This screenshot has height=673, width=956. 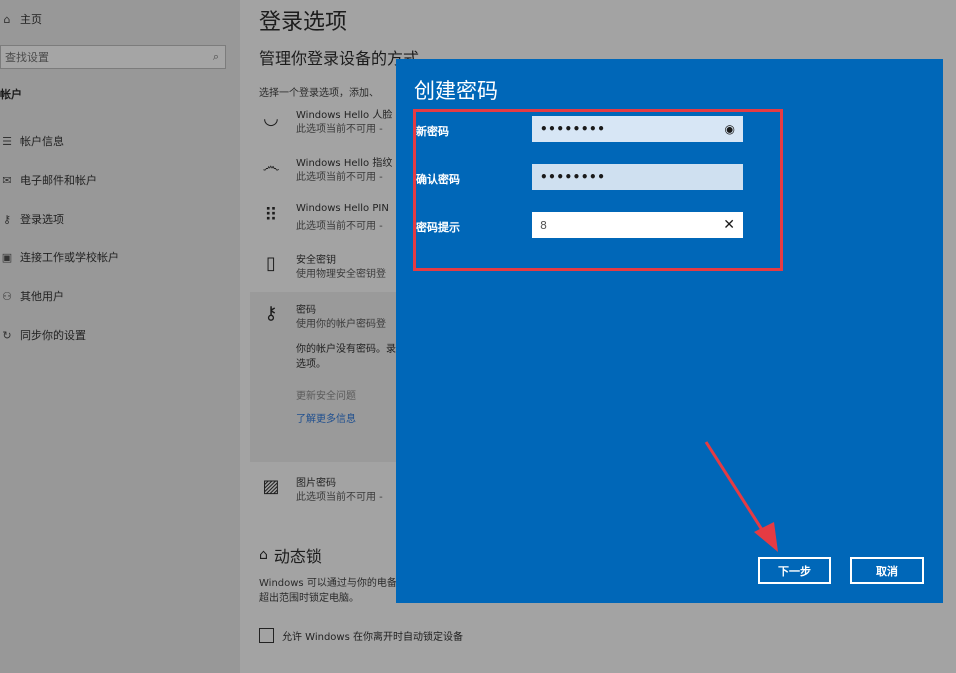 What do you see at coordinates (69, 257) in the screenshot?
I see `sidebar-item-label: 连接工作或学校帐户` at bounding box center [69, 257].